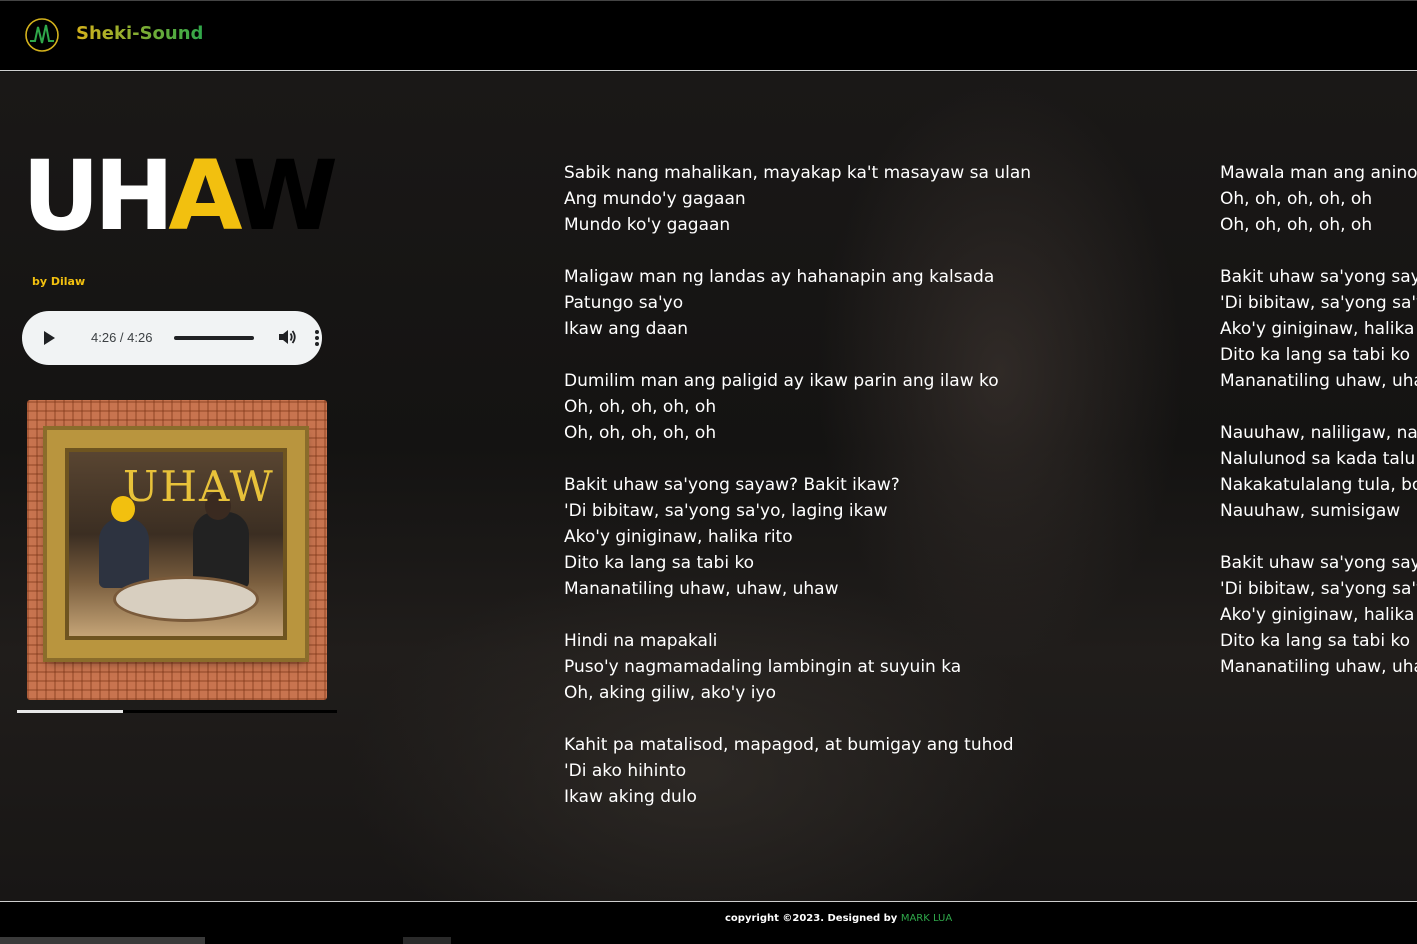 The image size is (1417, 944). I want to click on lyric-line: Nauuhaw, sumisigaw, so click(1310, 511).